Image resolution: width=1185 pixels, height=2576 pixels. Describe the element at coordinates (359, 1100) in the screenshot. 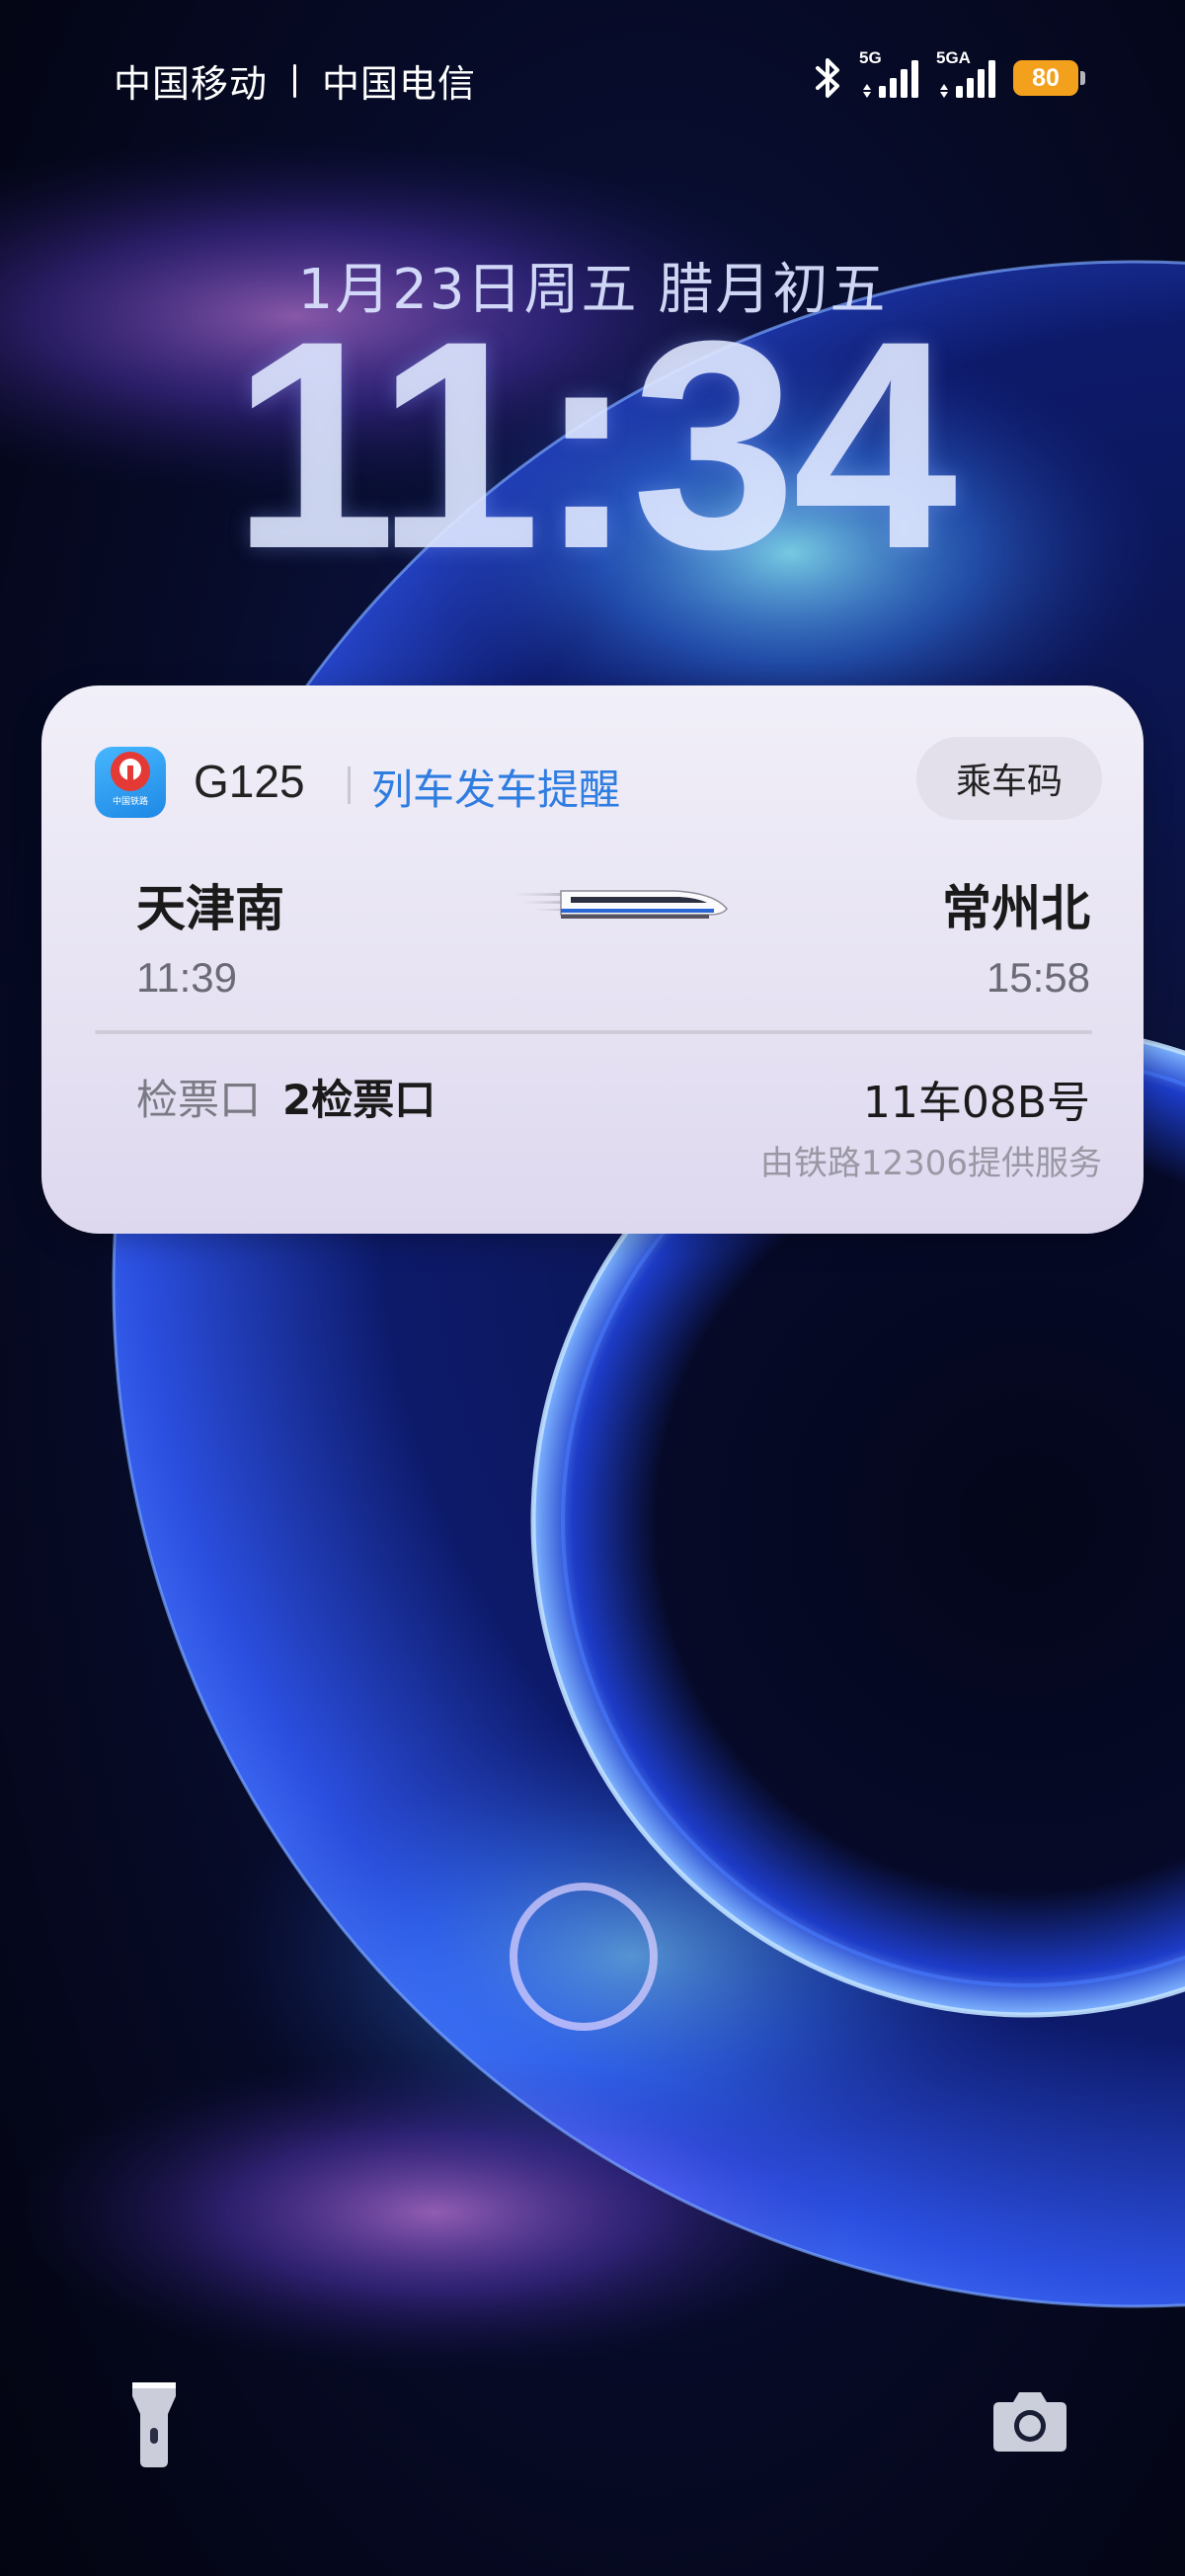

I see `gate-value: 2检票口` at that location.